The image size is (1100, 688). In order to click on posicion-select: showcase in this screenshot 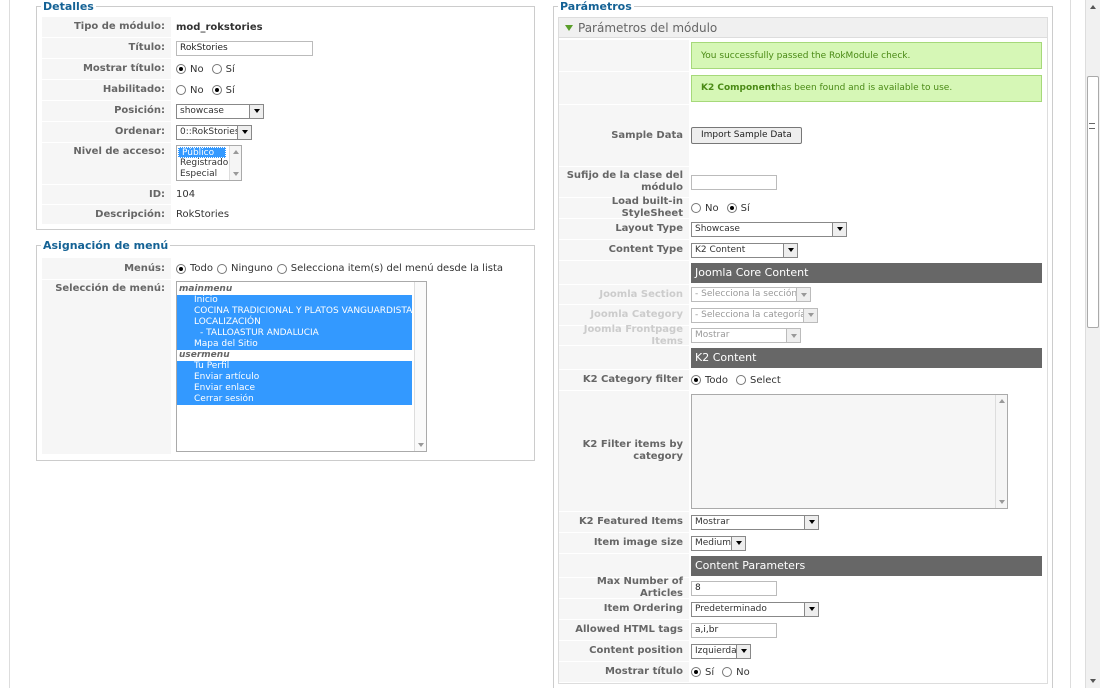, I will do `click(220, 111)`.